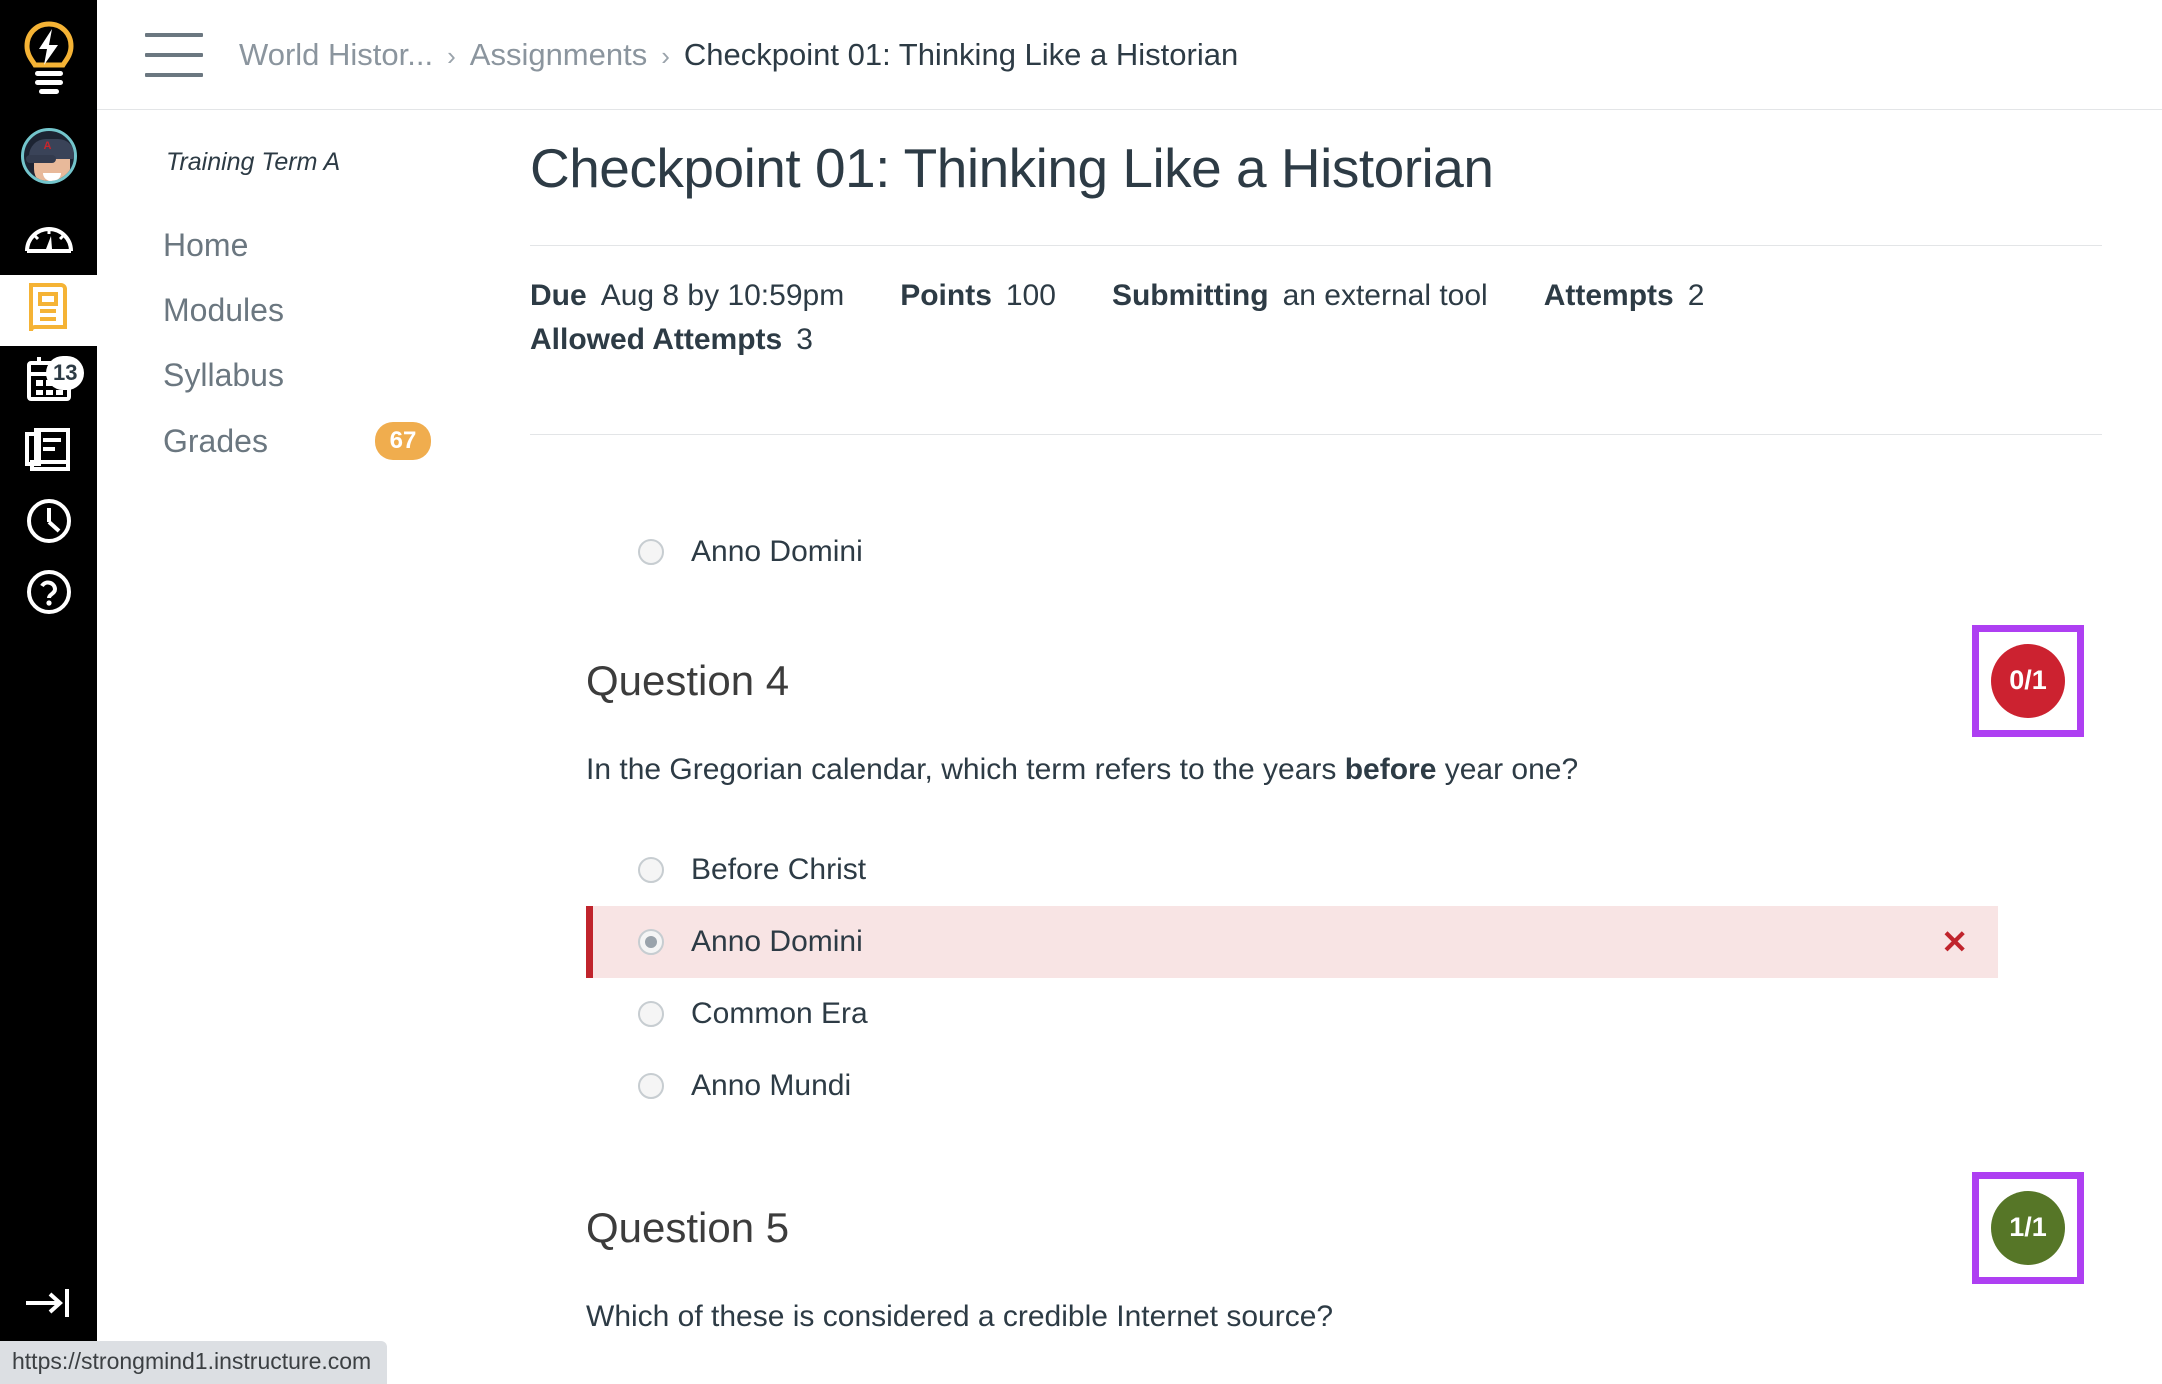  I want to click on sidebar-item-inbox, so click(48, 452).